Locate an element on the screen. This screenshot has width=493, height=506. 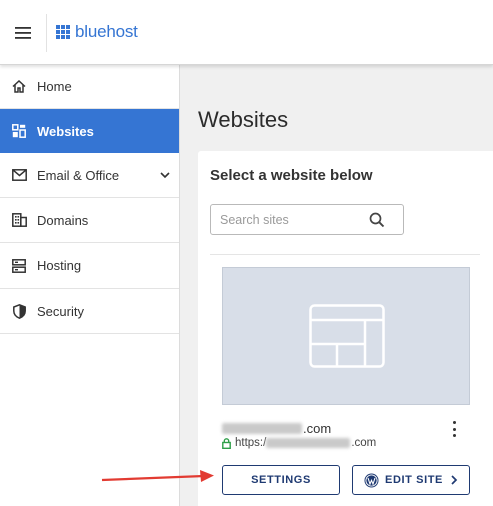
sidebar-item-home: Home is located at coordinates (89, 87).